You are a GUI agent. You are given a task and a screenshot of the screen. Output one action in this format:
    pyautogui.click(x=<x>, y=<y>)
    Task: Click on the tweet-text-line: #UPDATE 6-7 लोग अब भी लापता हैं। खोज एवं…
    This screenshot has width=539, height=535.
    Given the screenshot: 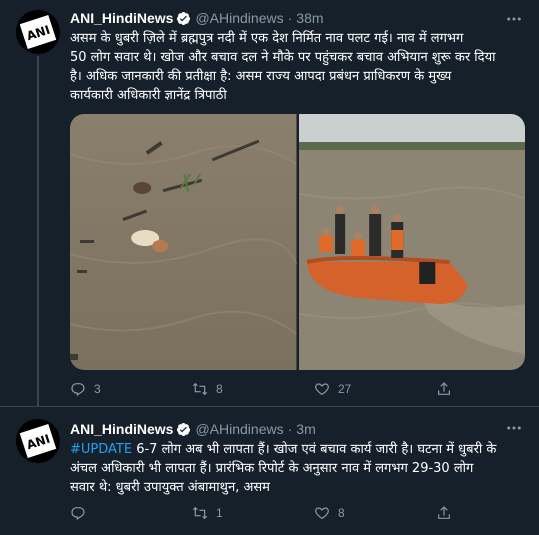 What is the action you would take?
    pyautogui.click(x=300, y=449)
    